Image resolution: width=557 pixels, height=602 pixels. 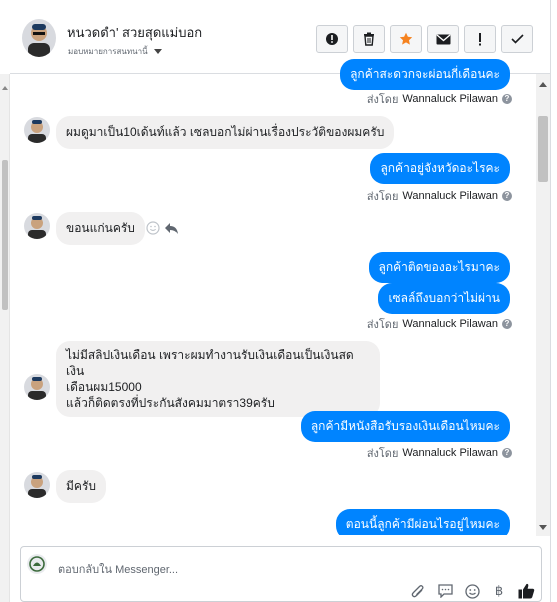 What do you see at coordinates (425, 74) in the screenshot?
I see `outgoing-message: ลูกค้าสะดวกจะผ่อนกี่เดือนคะ` at bounding box center [425, 74].